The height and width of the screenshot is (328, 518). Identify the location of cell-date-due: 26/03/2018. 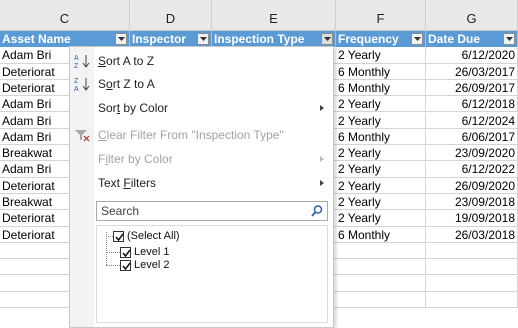
(472, 234).